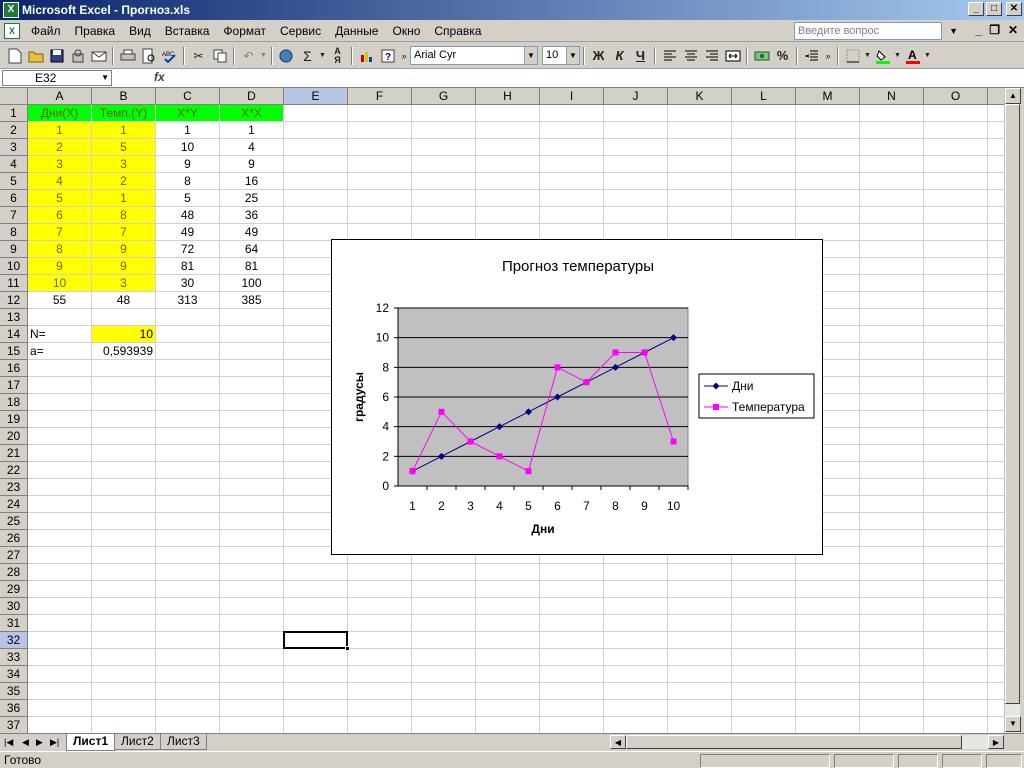 The width and height of the screenshot is (1024, 768). What do you see at coordinates (187, 31) in the screenshot?
I see `menu-item-4: Вставка` at bounding box center [187, 31].